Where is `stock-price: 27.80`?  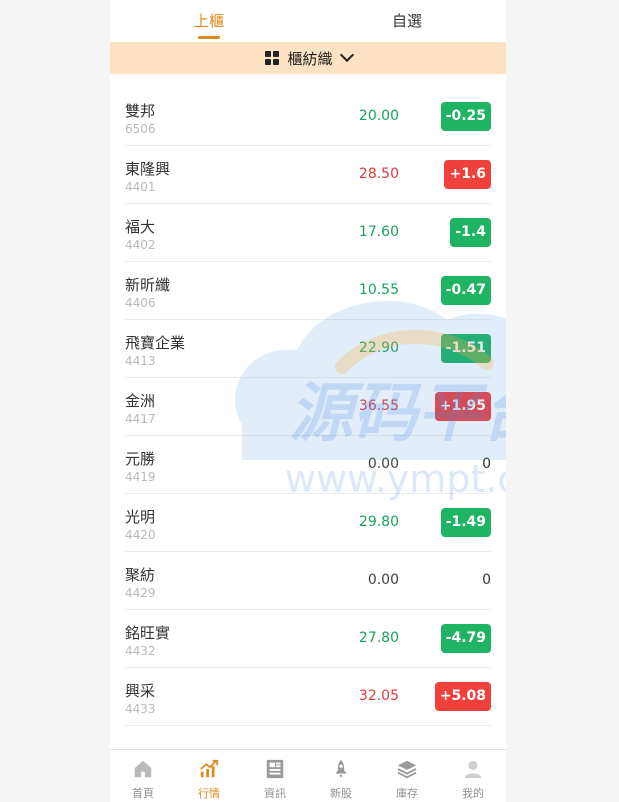 stock-price: 27.80 is located at coordinates (378, 638).